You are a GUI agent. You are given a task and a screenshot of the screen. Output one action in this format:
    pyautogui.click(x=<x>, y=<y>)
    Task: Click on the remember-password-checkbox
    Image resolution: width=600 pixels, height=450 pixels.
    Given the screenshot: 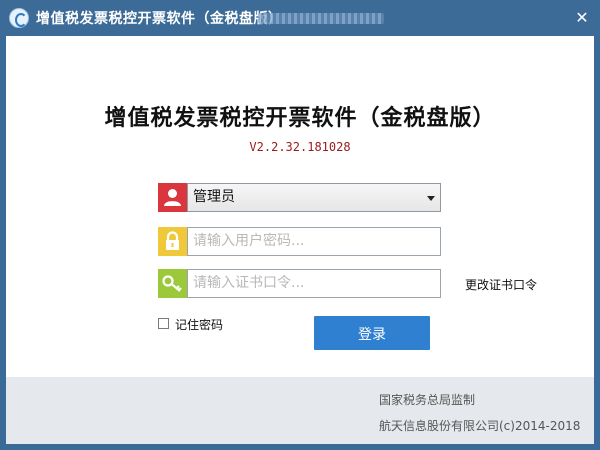 What is the action you would take?
    pyautogui.click(x=163, y=323)
    